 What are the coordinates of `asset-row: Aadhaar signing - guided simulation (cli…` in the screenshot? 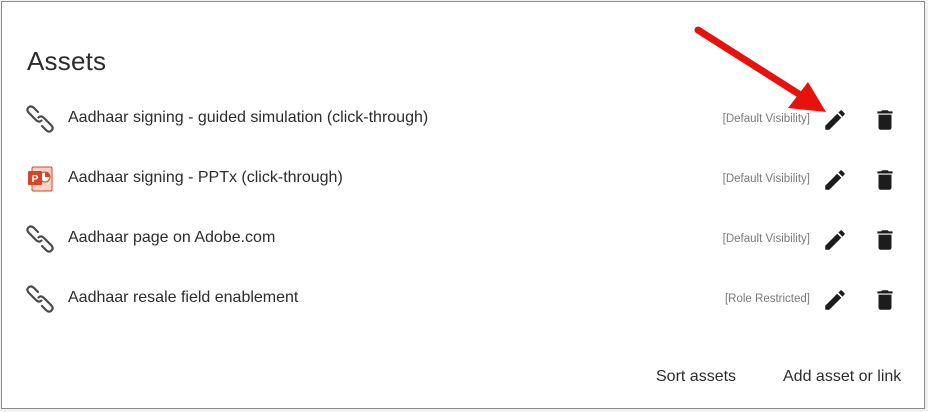 It's located at (464, 119).